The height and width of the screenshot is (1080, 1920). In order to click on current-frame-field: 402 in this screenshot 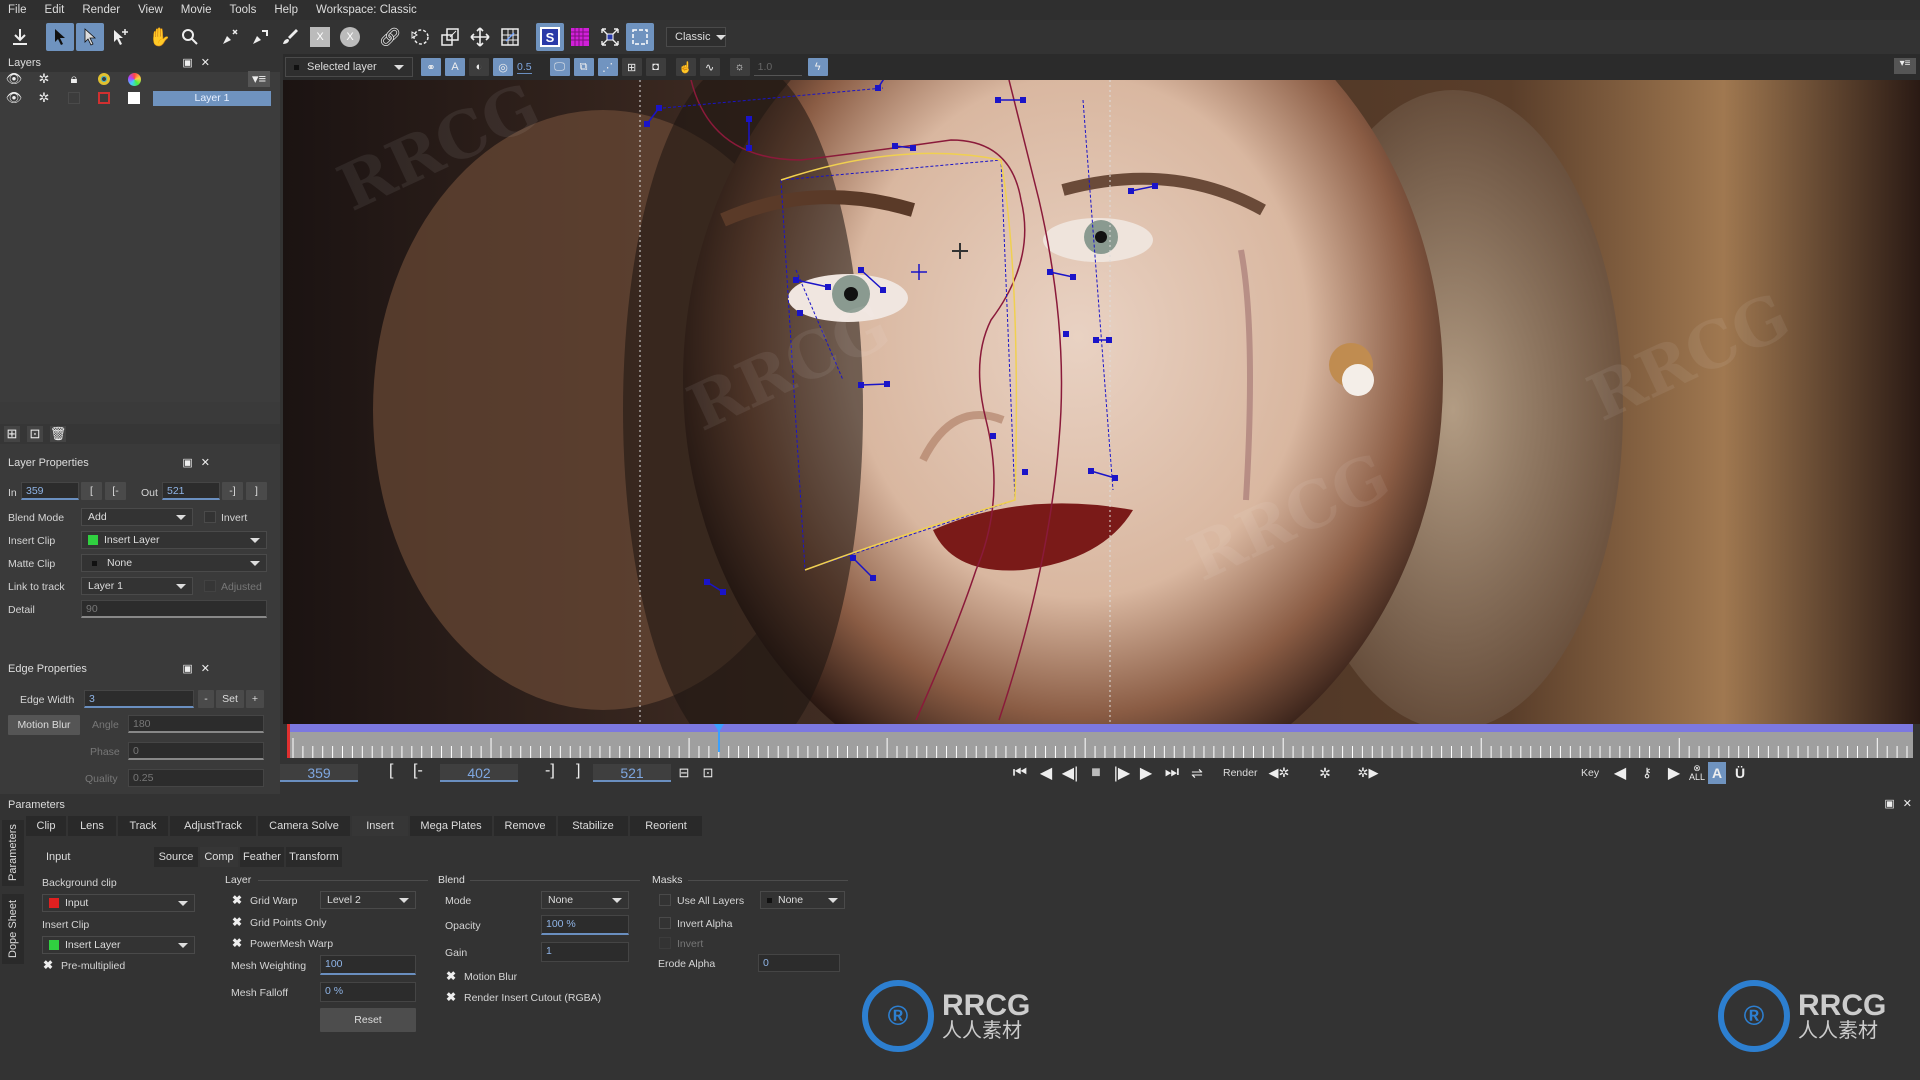, I will do `click(479, 773)`.